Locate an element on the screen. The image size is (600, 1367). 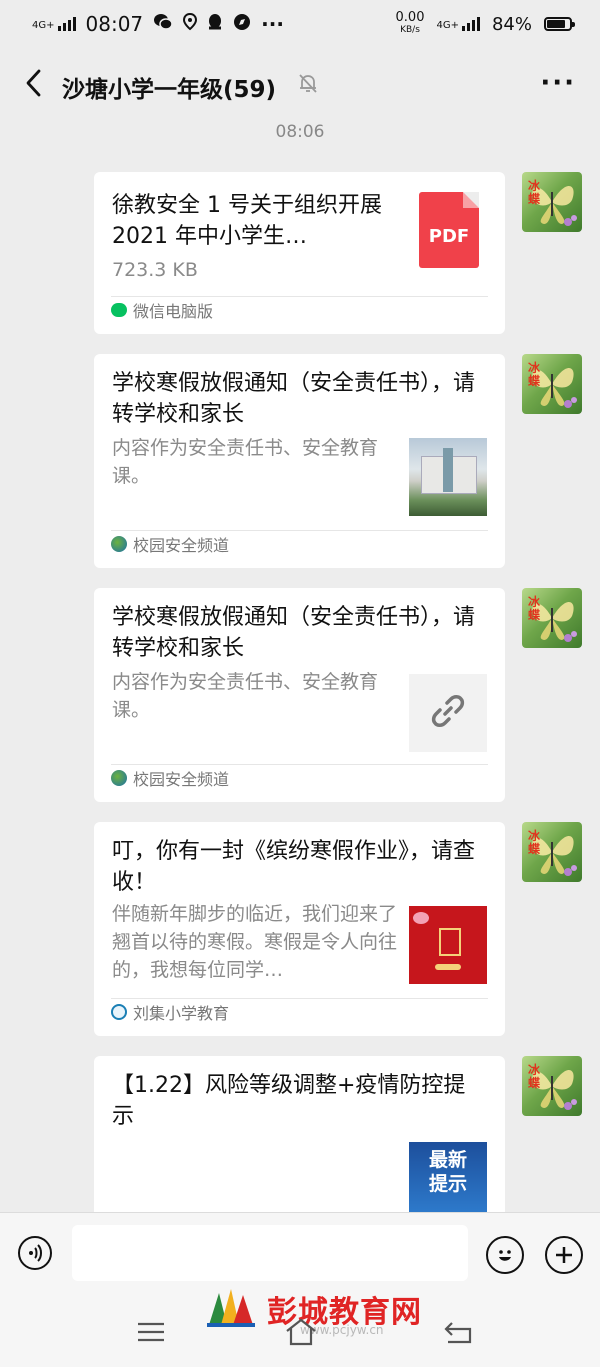
link-icon is located at coordinates (448, 713).